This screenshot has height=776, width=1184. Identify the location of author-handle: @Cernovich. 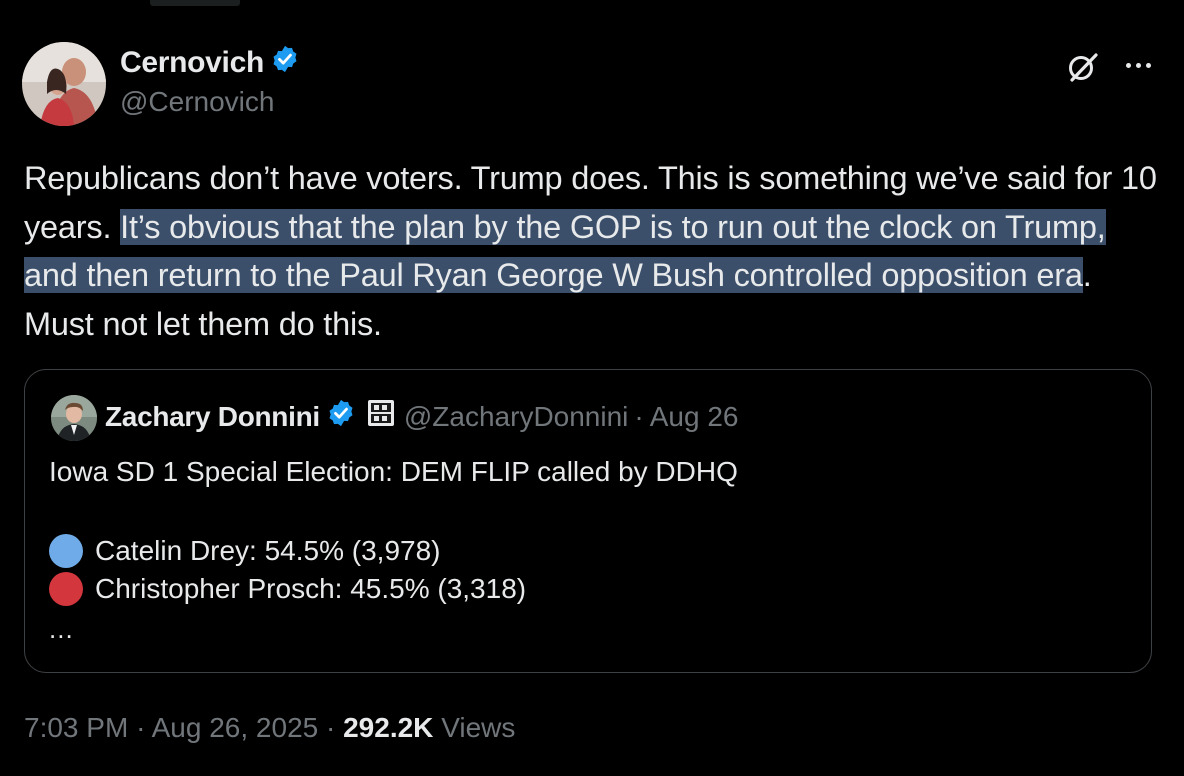
(197, 102).